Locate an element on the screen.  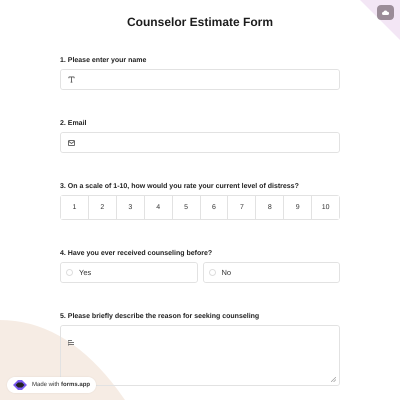
textarea-input is located at coordinates (200, 355).